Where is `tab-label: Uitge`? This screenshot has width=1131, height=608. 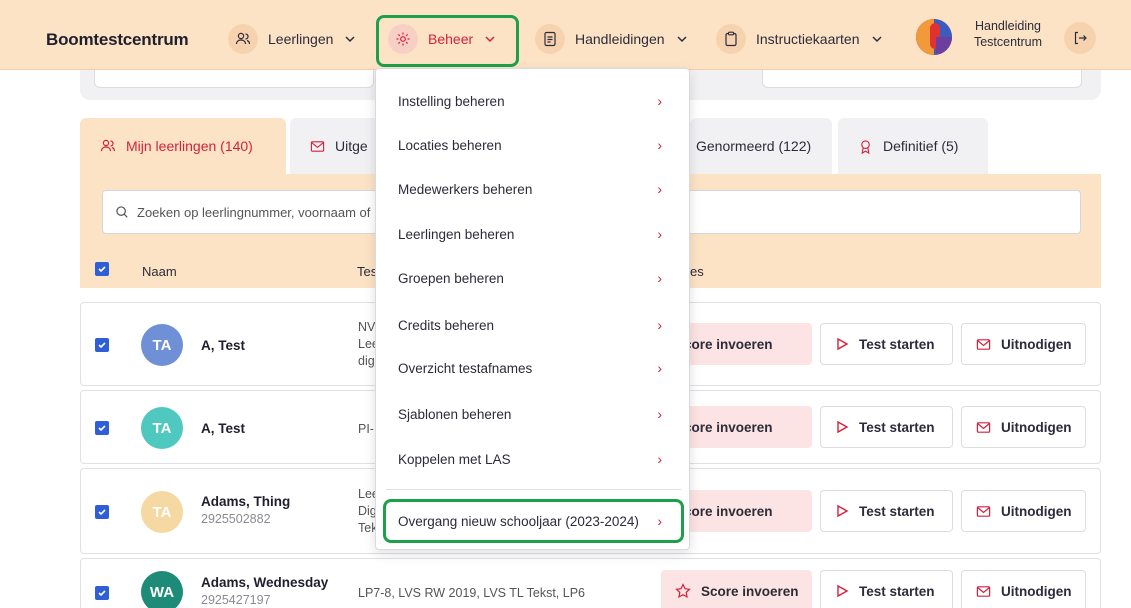
tab-label: Uitge is located at coordinates (351, 146).